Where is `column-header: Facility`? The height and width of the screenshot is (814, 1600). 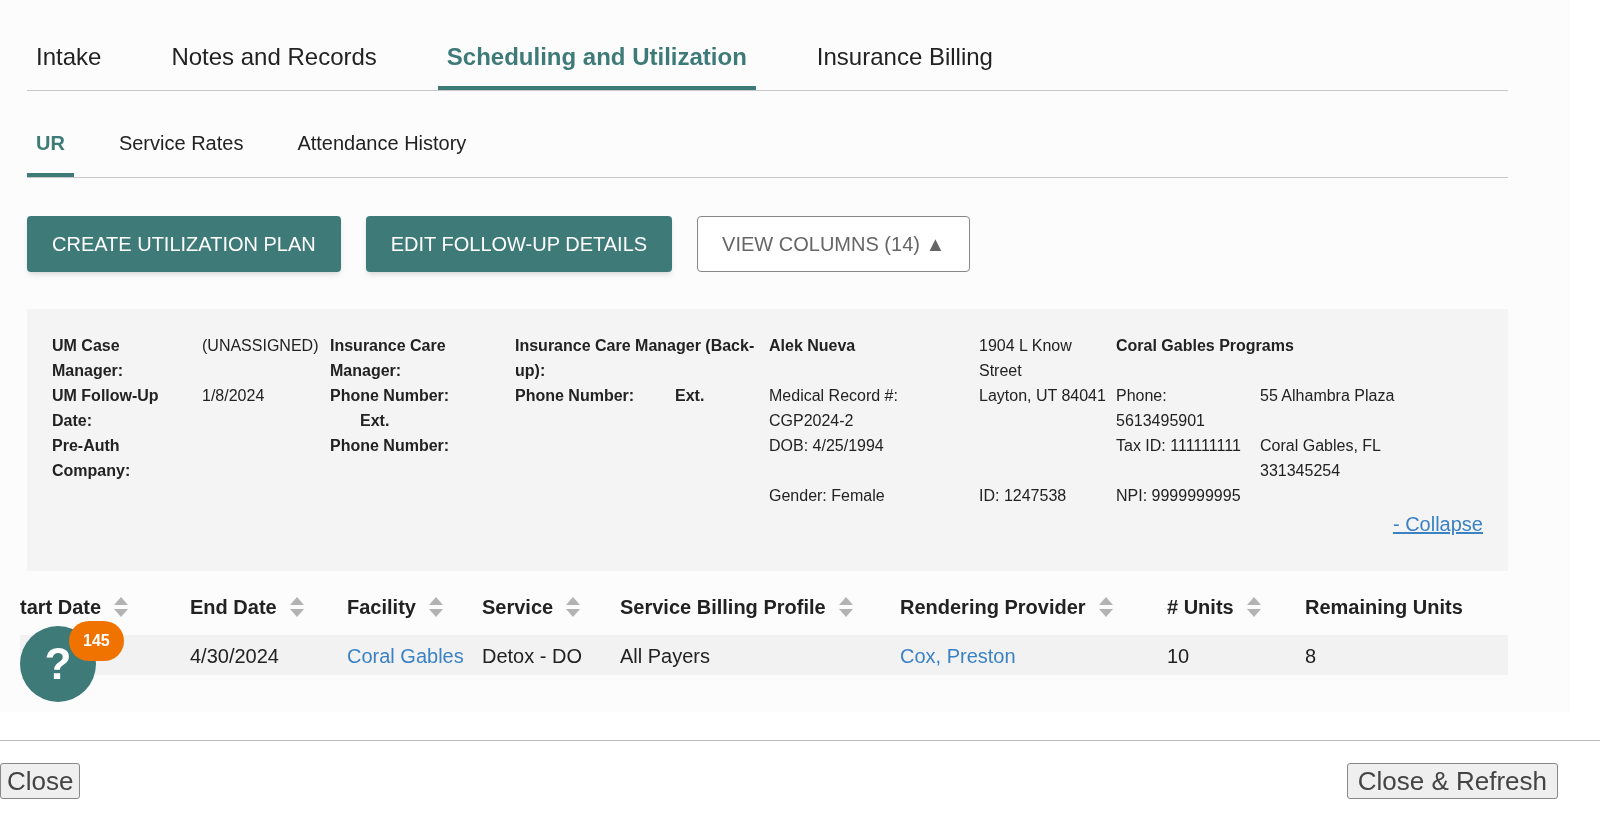 column-header: Facility is located at coordinates (381, 607).